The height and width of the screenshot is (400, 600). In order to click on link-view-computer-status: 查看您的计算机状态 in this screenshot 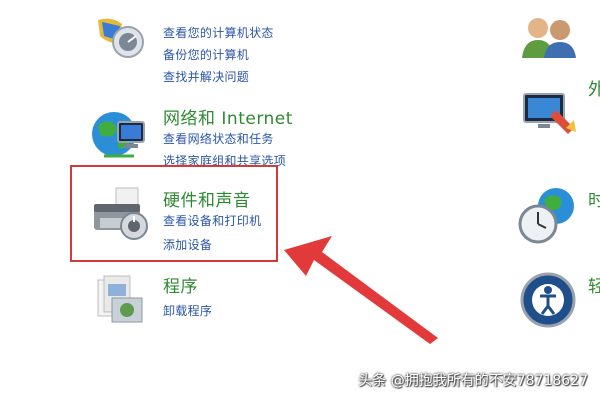, I will do `click(218, 32)`.